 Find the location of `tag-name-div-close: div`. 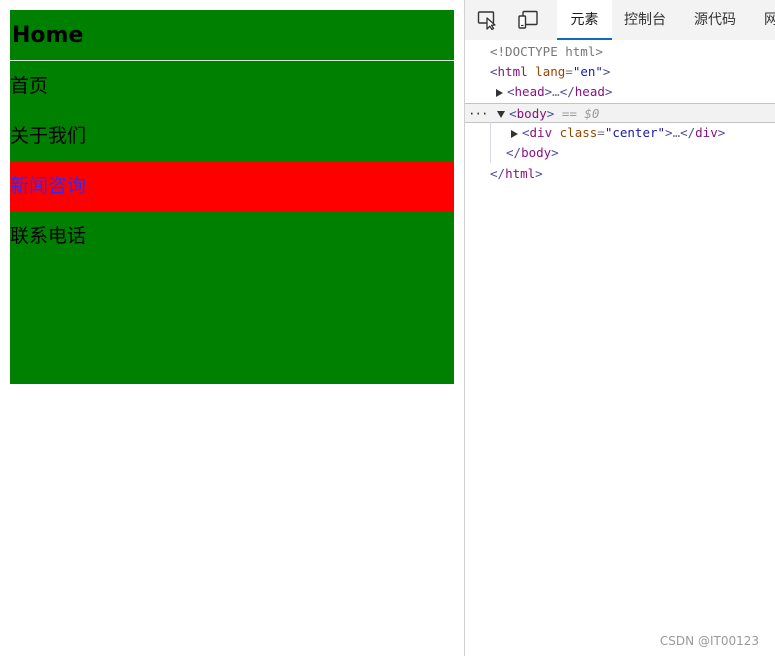

tag-name-div-close: div is located at coordinates (706, 132).